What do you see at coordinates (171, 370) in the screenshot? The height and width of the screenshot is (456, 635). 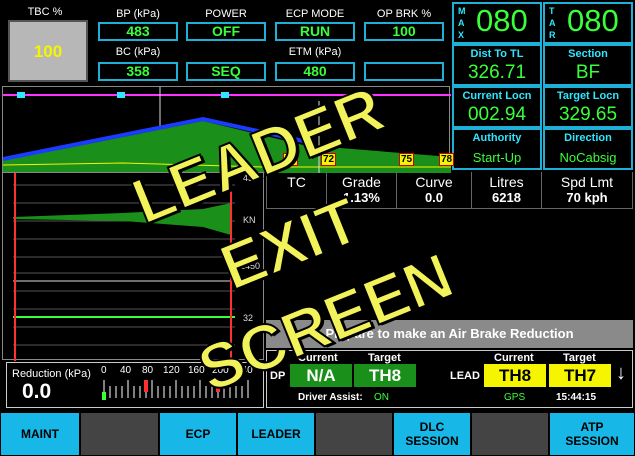 I see `reduction-scale-120: 120` at bounding box center [171, 370].